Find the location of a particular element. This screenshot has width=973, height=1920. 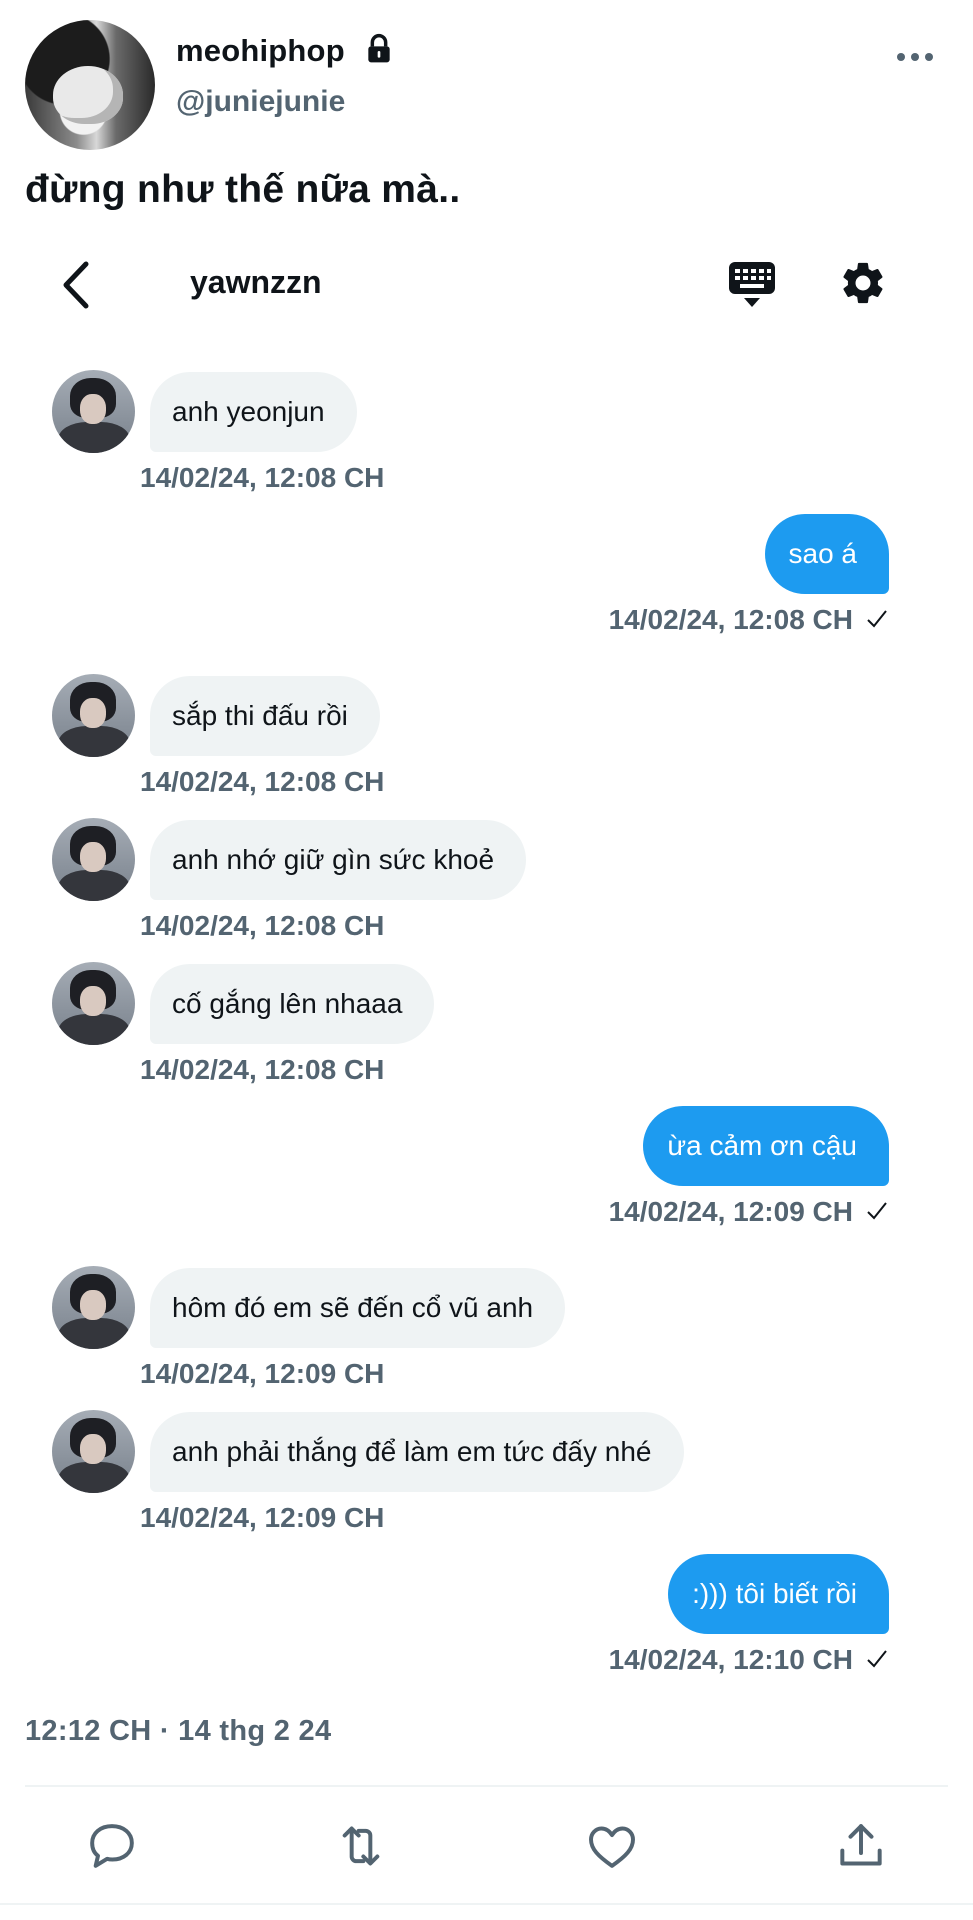

message-bubble-incoming: anh nhớ giữ gìn sức khoẻ is located at coordinates (338, 860).